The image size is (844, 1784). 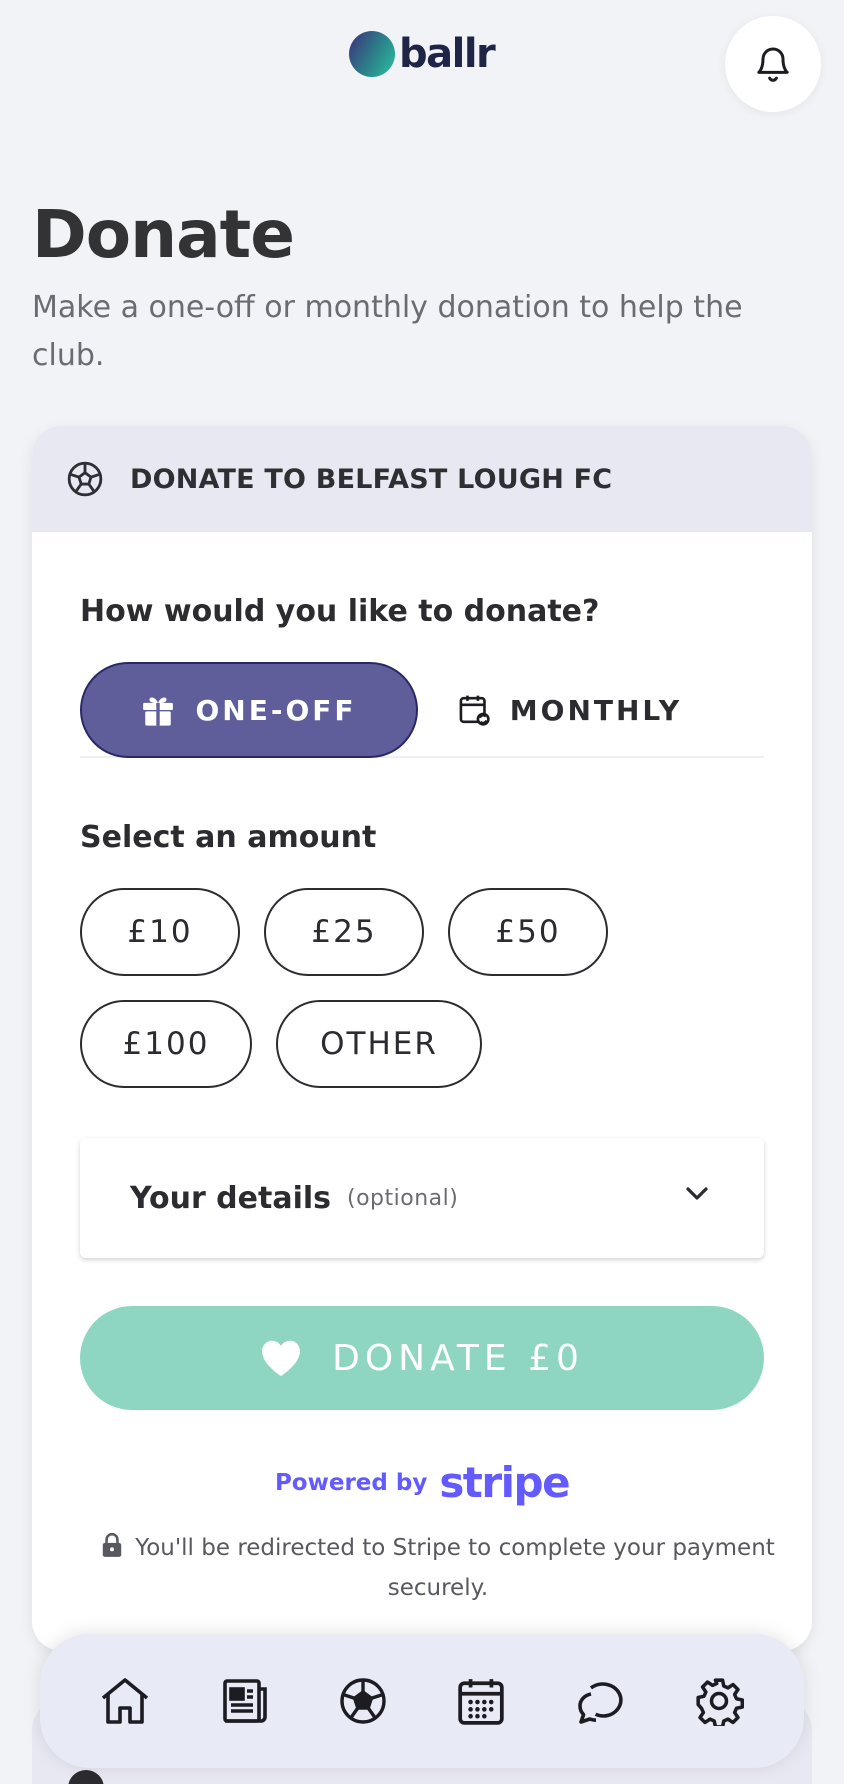 I want to click on details-optional: (optional), so click(x=403, y=1198).